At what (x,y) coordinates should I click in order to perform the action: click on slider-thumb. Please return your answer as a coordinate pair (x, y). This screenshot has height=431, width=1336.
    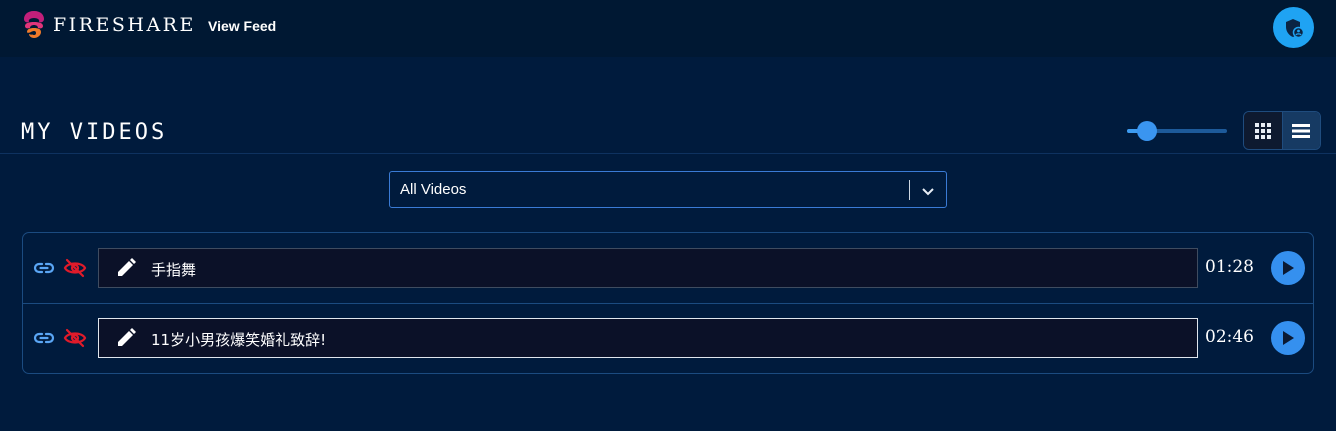
    Looking at the image, I should click on (1147, 131).